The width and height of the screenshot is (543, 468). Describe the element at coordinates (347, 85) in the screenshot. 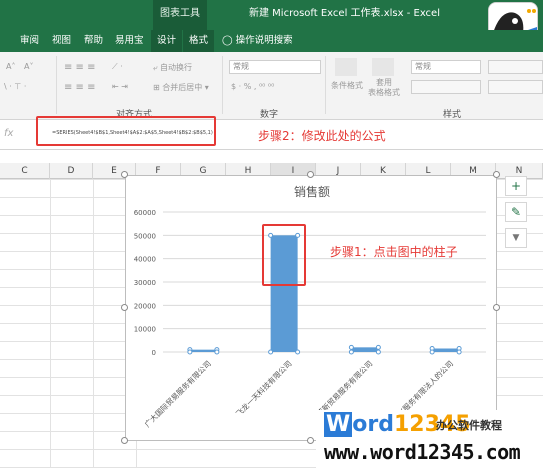

I see `conditional-format-button: 条件格式` at that location.